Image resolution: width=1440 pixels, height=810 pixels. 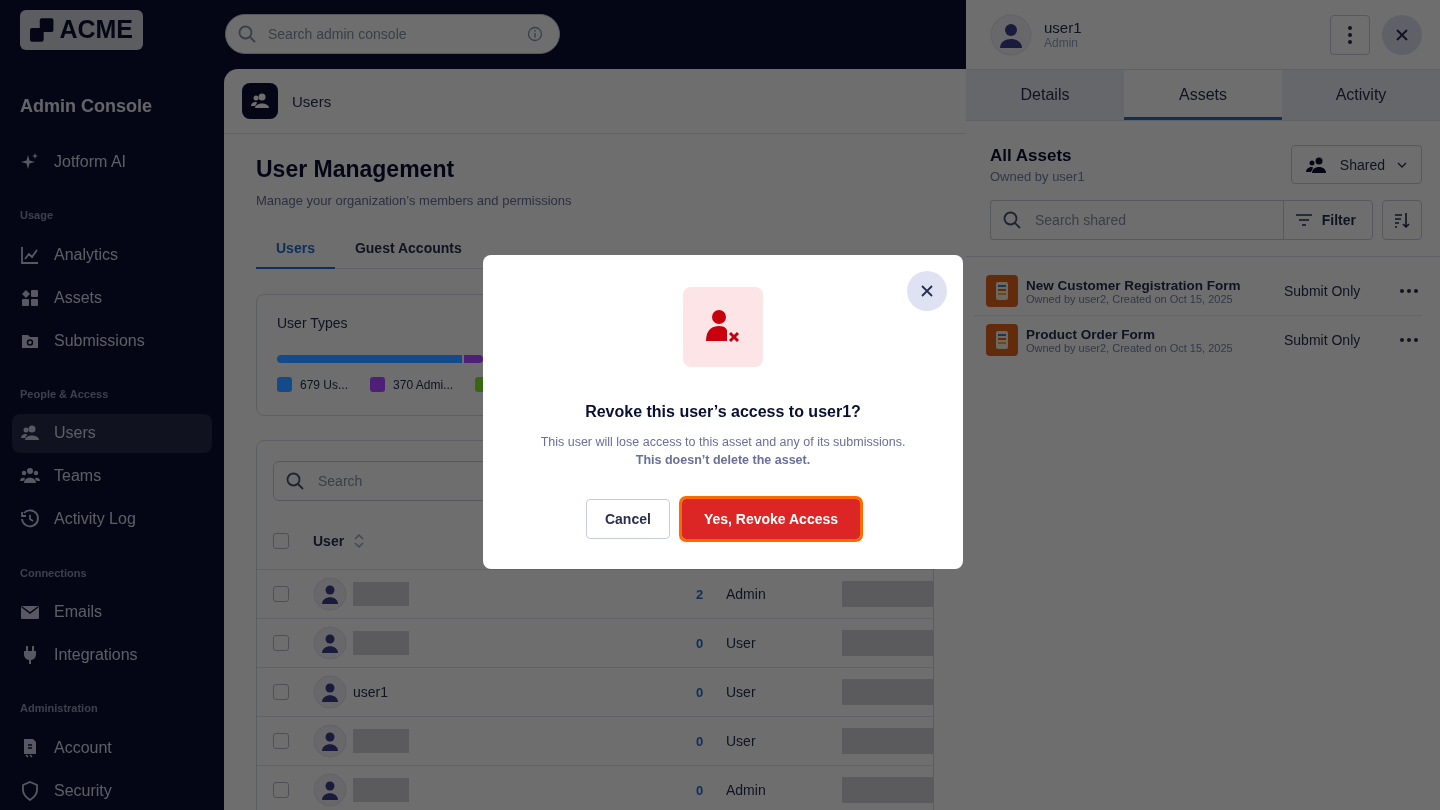 I want to click on filter-button: Filter, so click(x=1327, y=220).